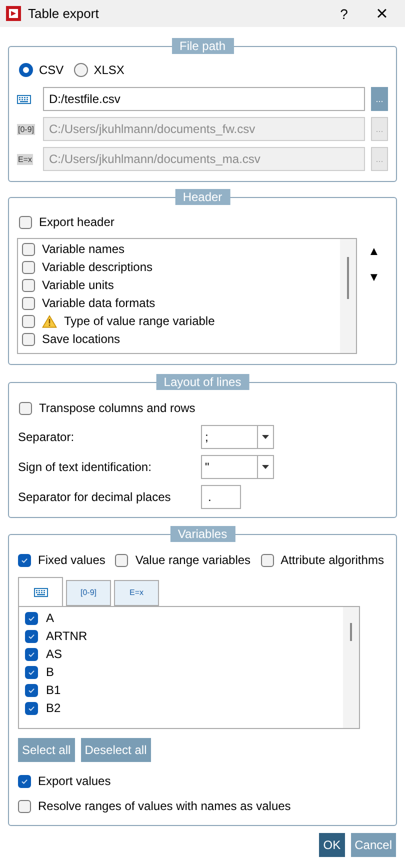 The height and width of the screenshot is (862, 405). I want to click on tag-icon: [0-9], so click(26, 129).